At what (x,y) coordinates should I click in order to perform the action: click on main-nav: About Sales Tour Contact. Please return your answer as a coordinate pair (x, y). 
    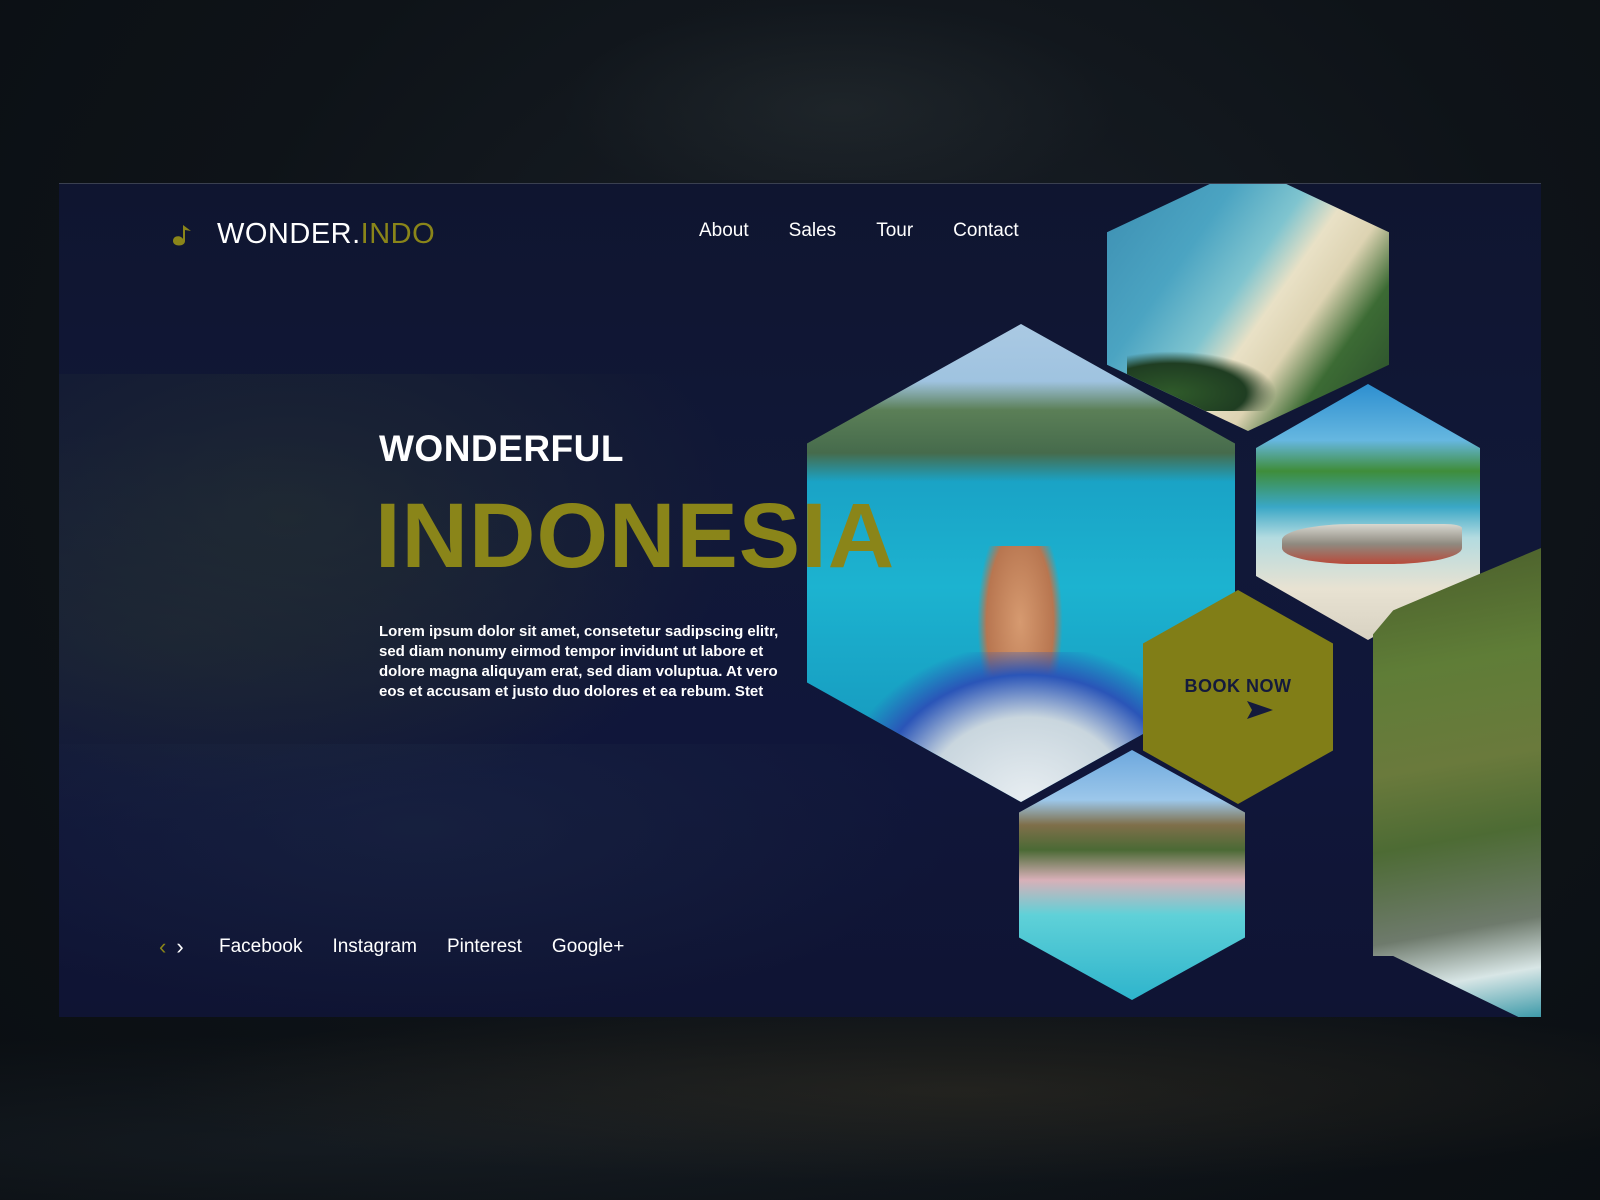
    Looking at the image, I should click on (859, 231).